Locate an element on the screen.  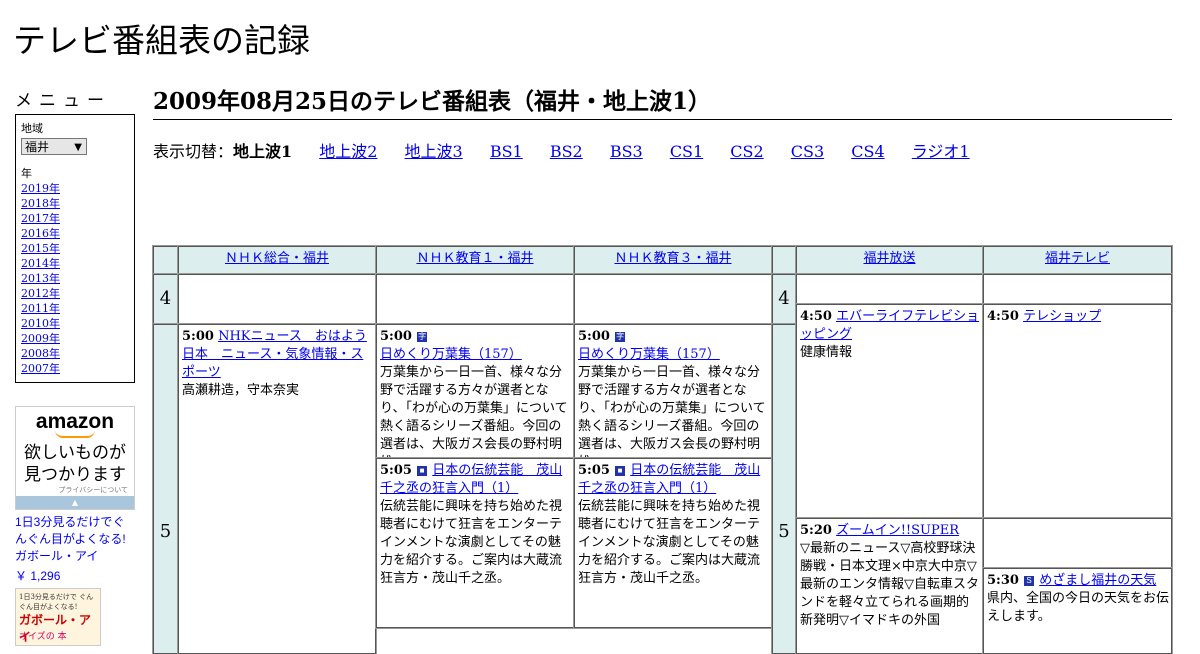
ad-catchphrase: 欲しいものが 見つかります is located at coordinates (75, 464).